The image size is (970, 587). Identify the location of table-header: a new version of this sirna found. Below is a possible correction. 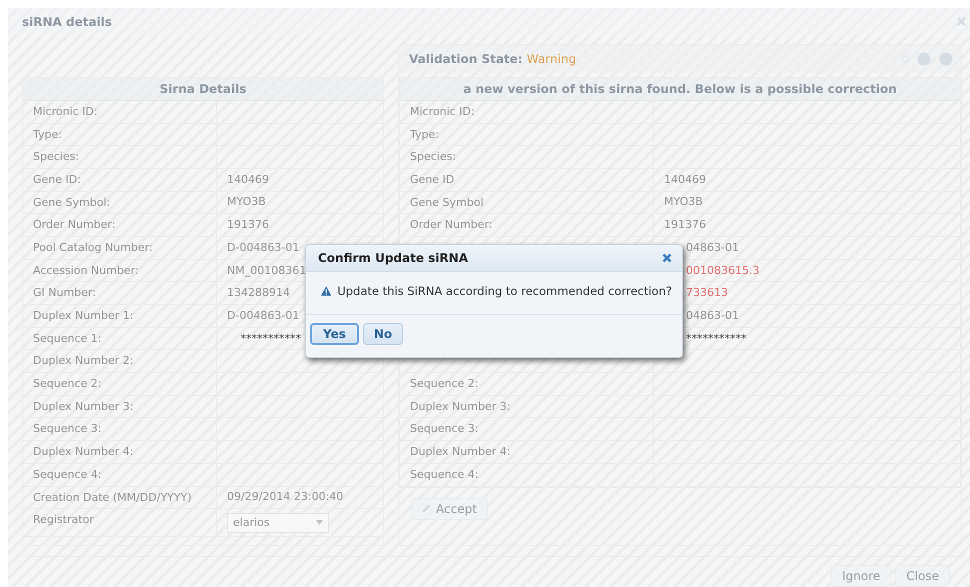
(680, 89).